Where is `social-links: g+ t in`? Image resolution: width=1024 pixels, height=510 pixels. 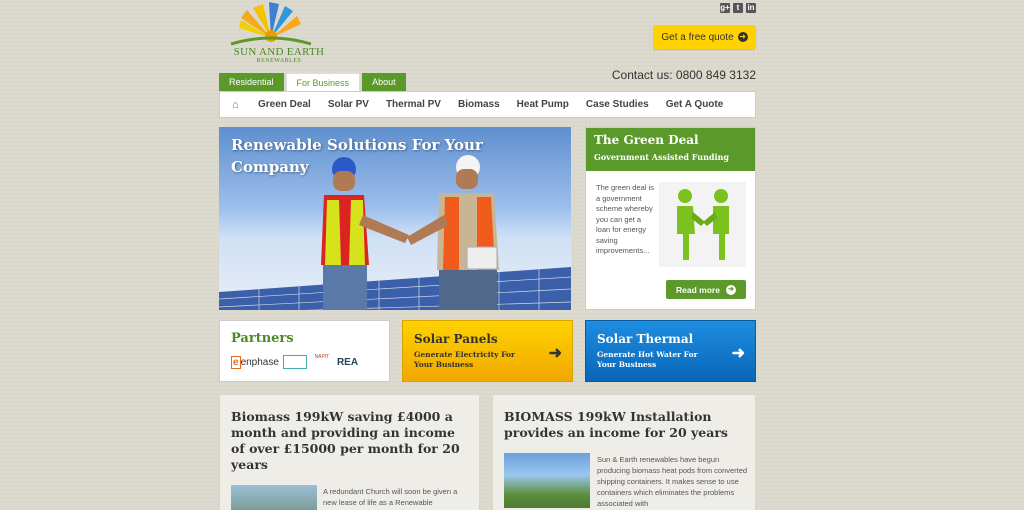
social-links: g+ t in is located at coordinates (738, 8).